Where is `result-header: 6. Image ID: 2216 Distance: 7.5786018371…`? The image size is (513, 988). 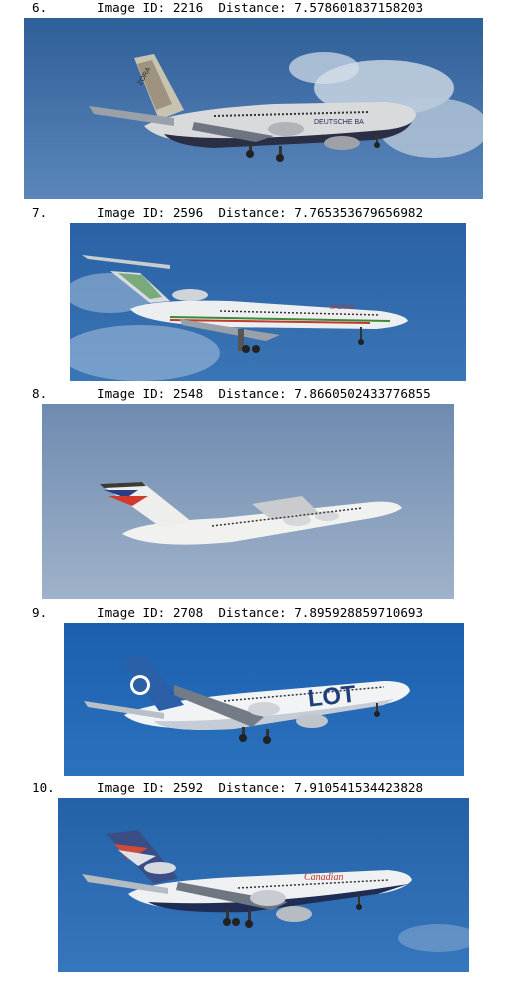 result-header: 6. Image ID: 2216 Distance: 7.5786018371… is located at coordinates (256, 8).